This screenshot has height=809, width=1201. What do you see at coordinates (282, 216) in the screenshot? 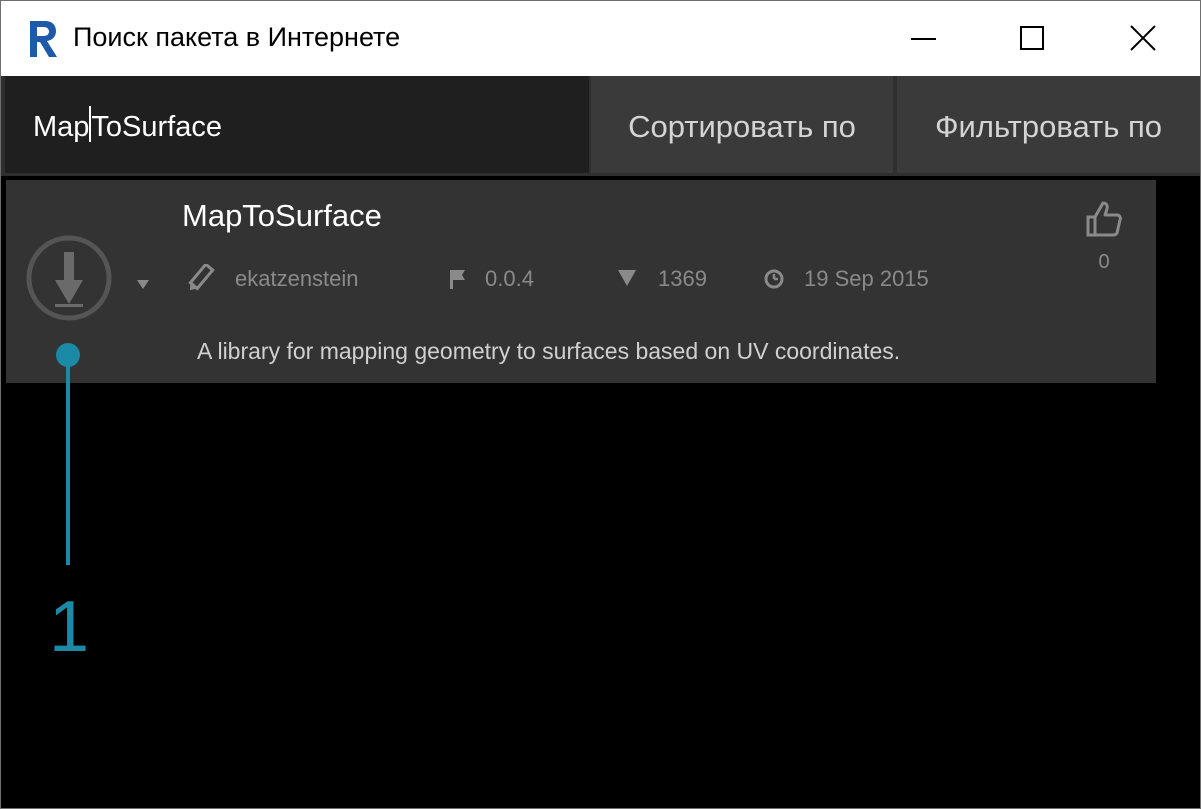
I see `package-name: MapToSurface` at bounding box center [282, 216].